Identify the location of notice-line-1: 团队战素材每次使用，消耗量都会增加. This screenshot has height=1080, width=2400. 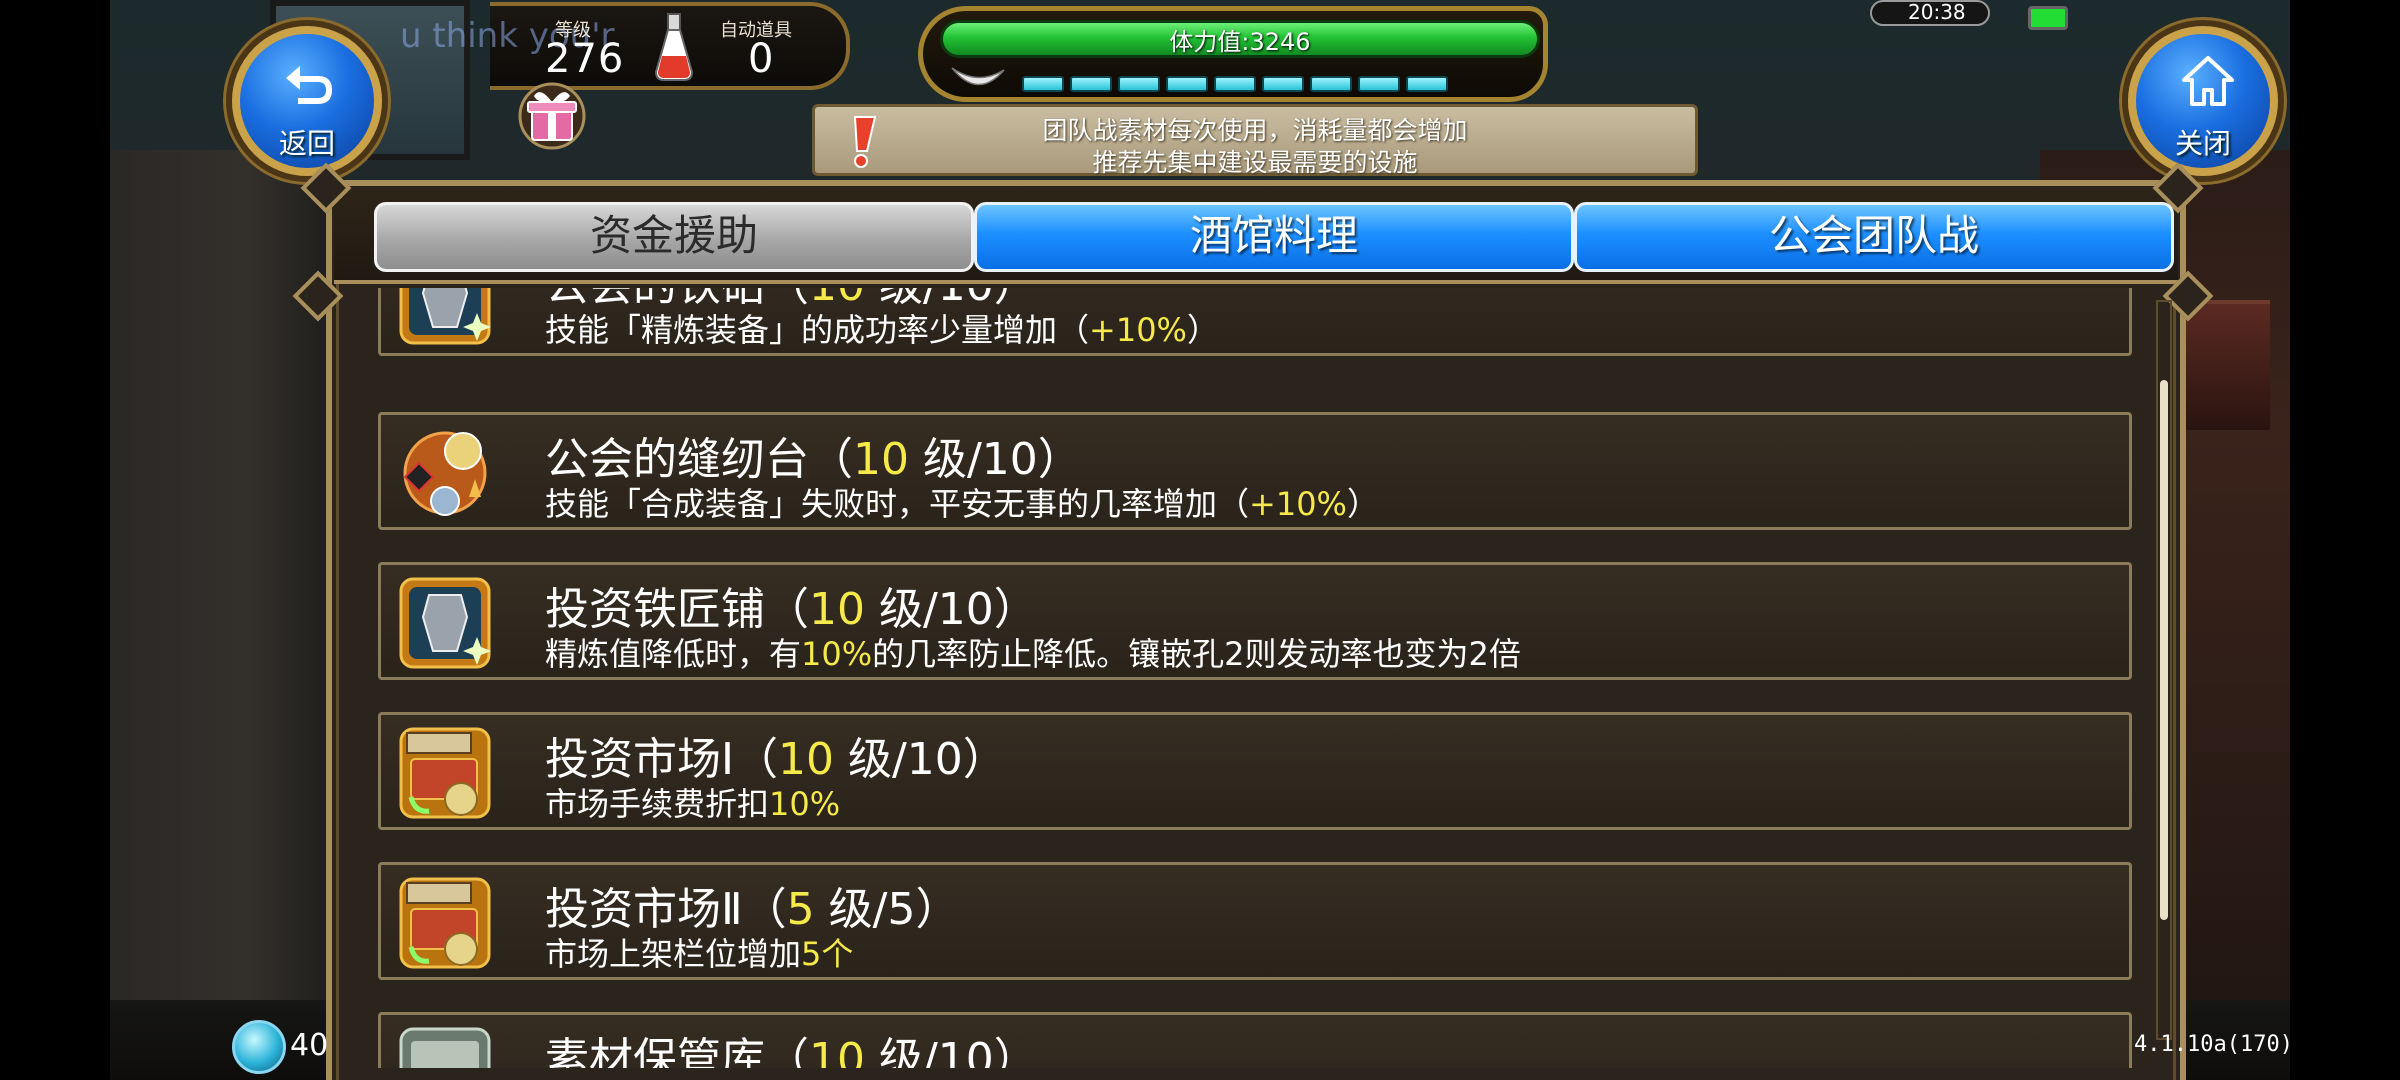
(1255, 130).